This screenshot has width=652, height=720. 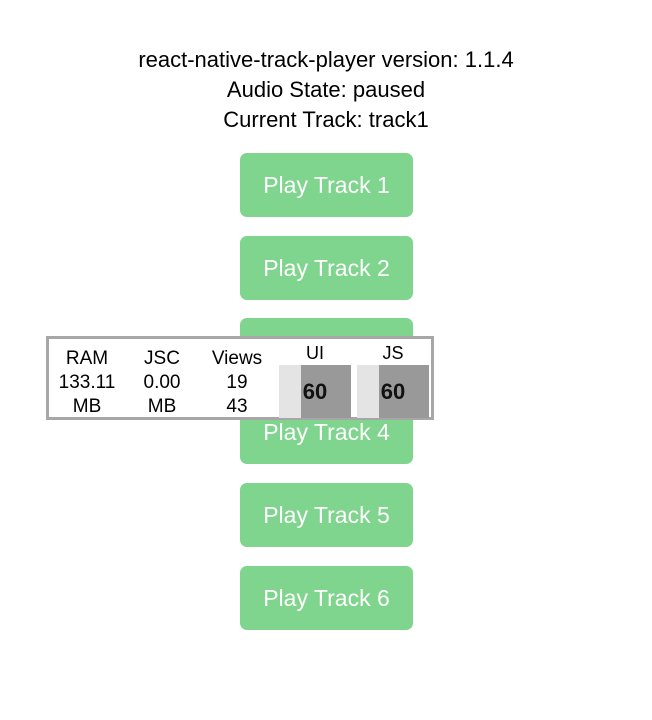 I want to click on play-track-6-button: Play Track 6, so click(x=326, y=598).